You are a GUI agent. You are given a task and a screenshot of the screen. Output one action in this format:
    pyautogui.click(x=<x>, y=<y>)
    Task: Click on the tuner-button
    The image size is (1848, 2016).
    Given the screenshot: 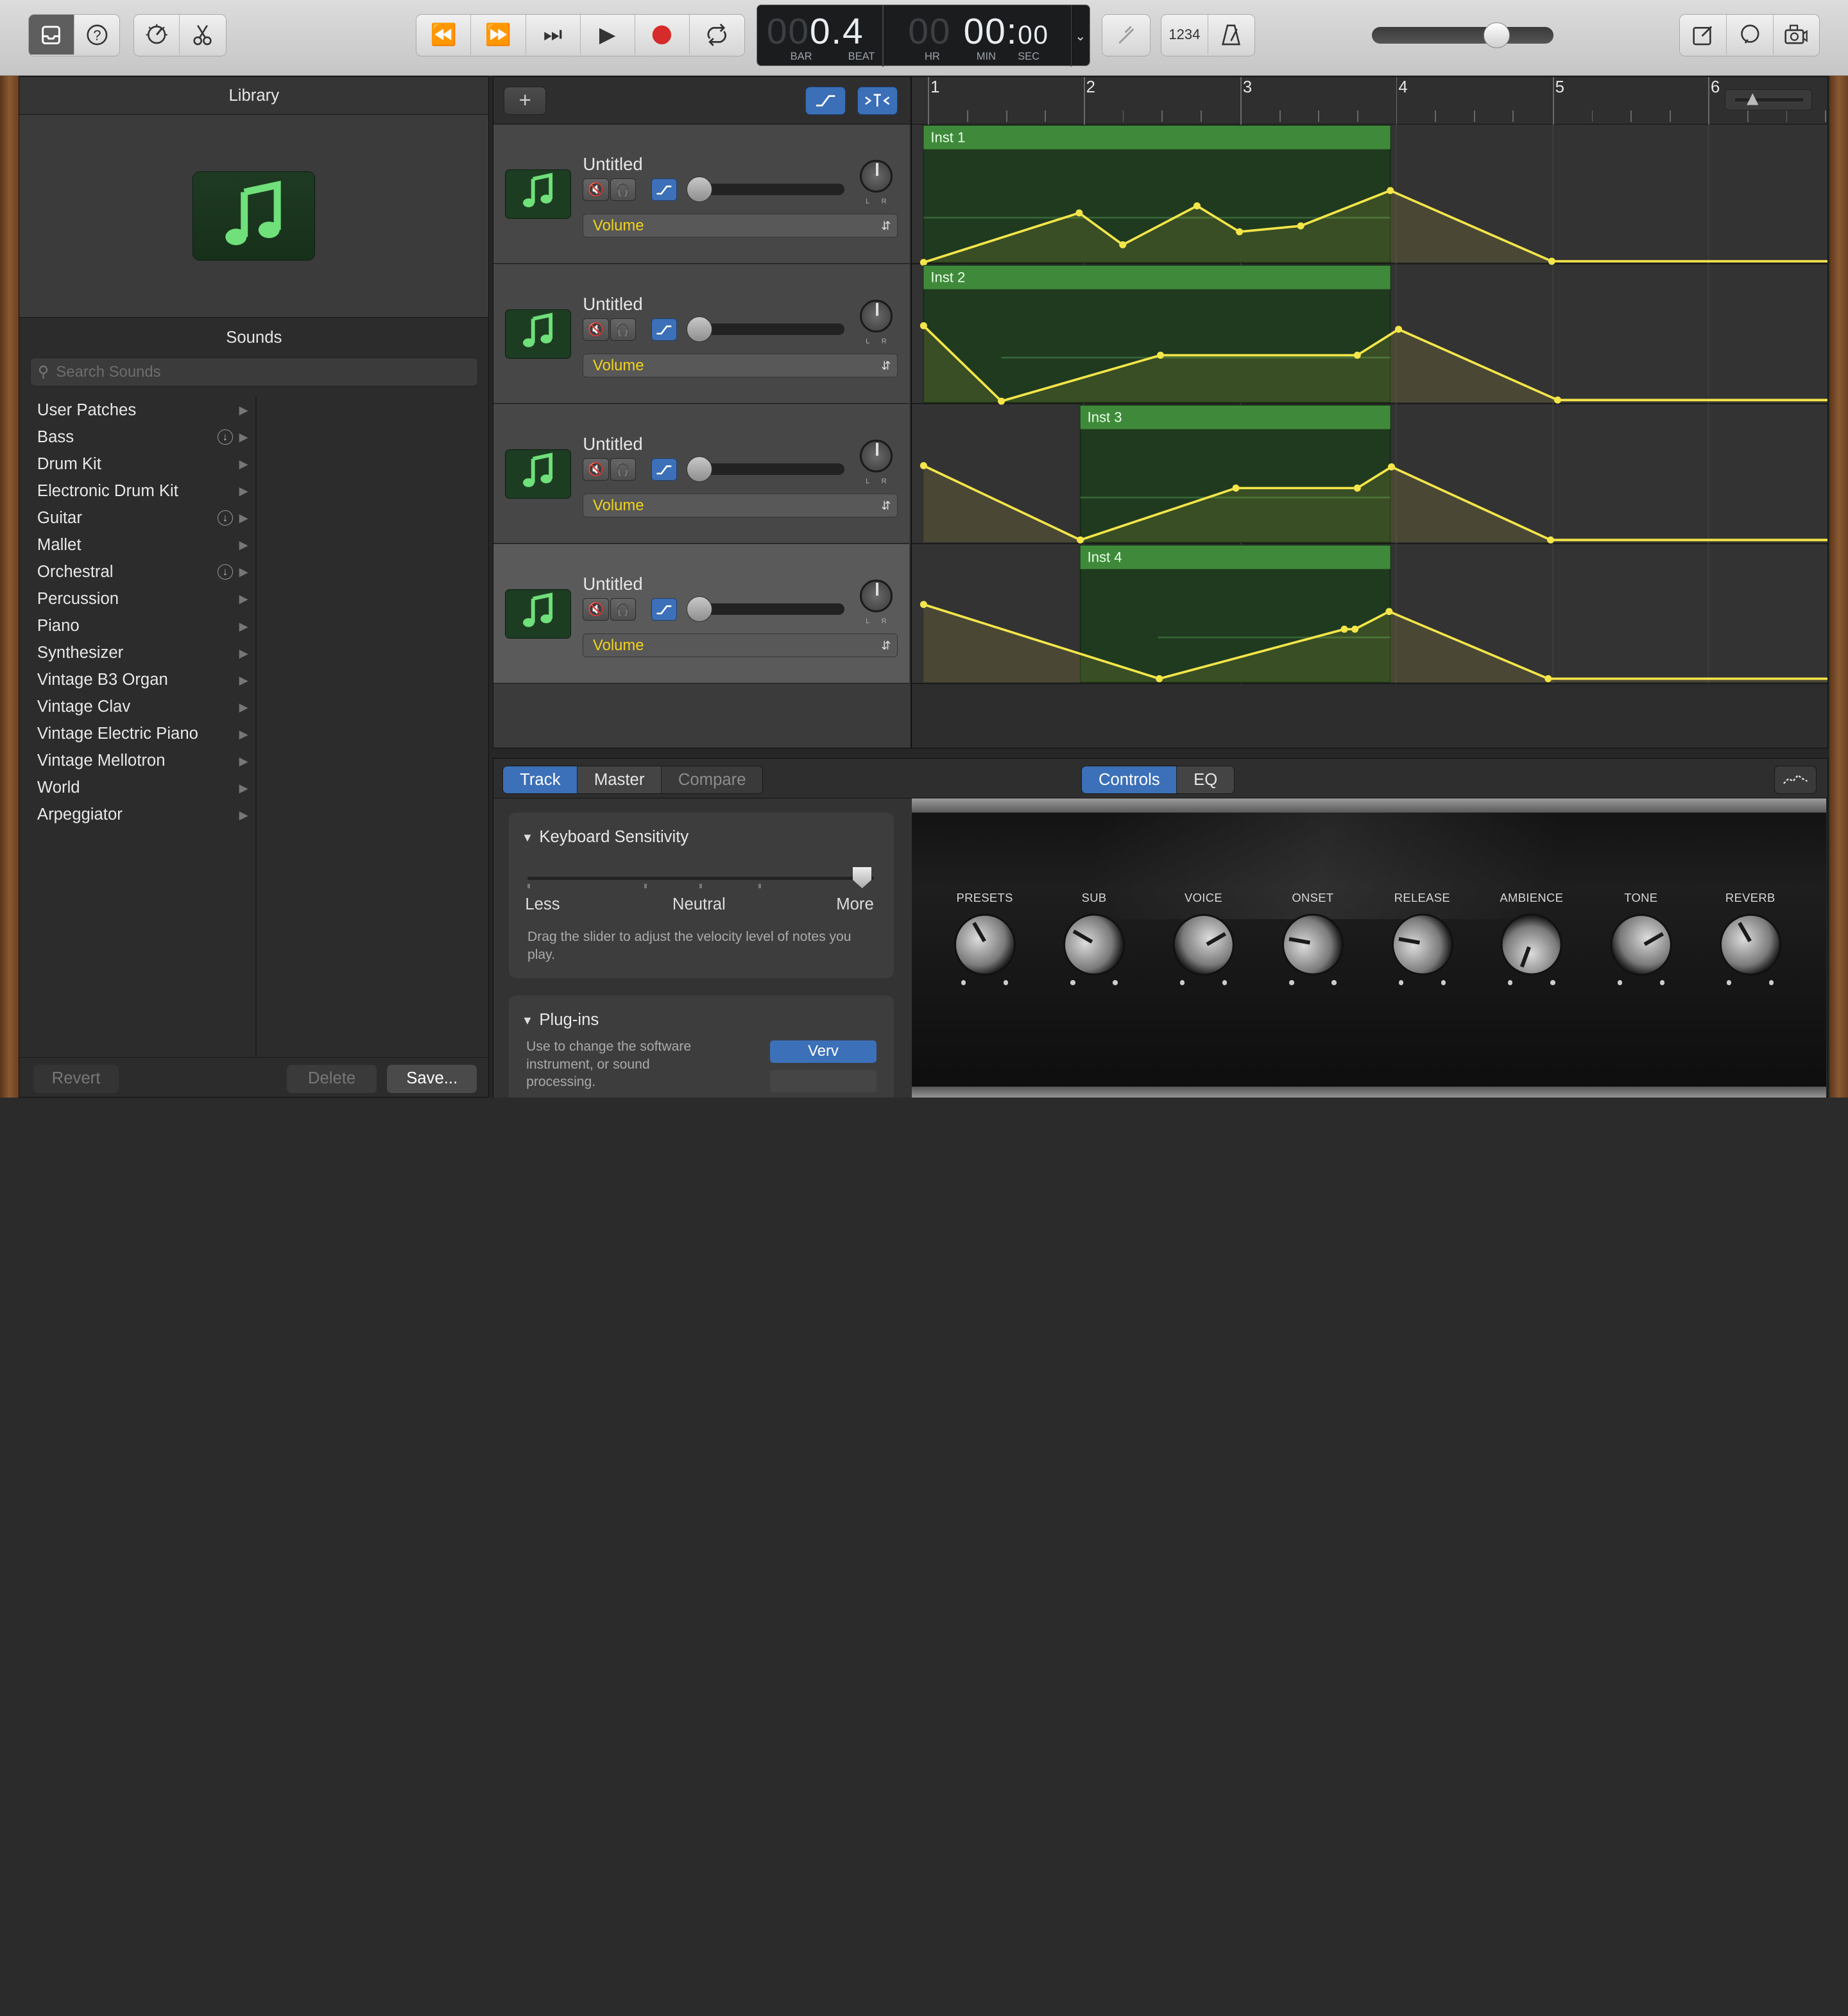 What is the action you would take?
    pyautogui.click(x=1126, y=35)
    